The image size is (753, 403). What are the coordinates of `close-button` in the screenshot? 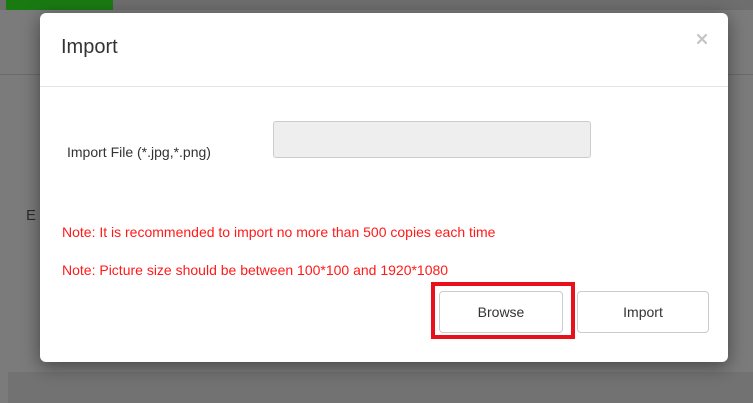 It's located at (702, 39).